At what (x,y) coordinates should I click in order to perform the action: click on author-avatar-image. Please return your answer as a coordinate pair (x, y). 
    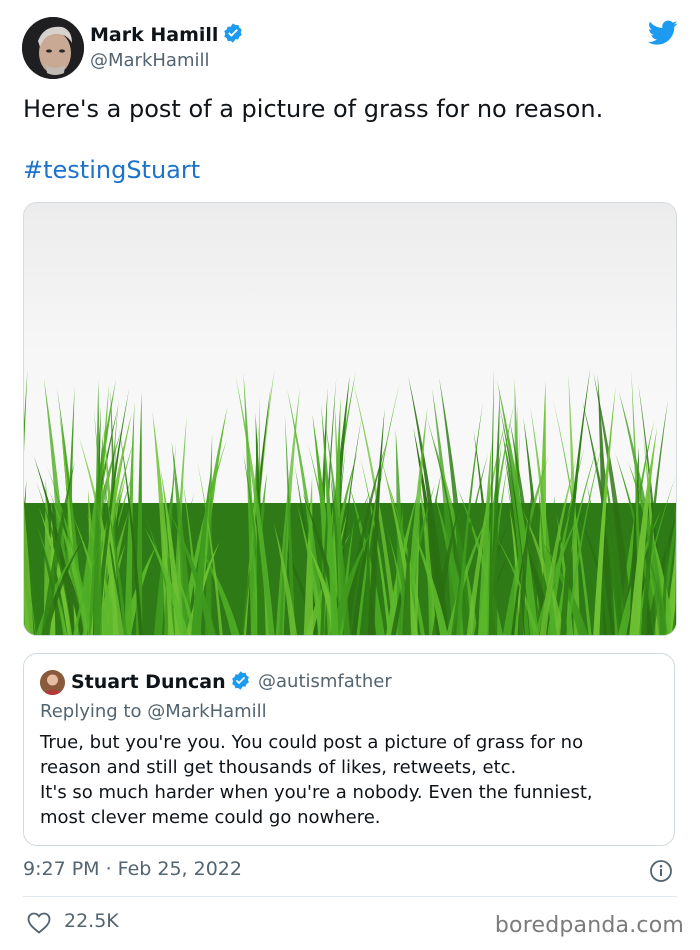
    Looking at the image, I should click on (53, 48).